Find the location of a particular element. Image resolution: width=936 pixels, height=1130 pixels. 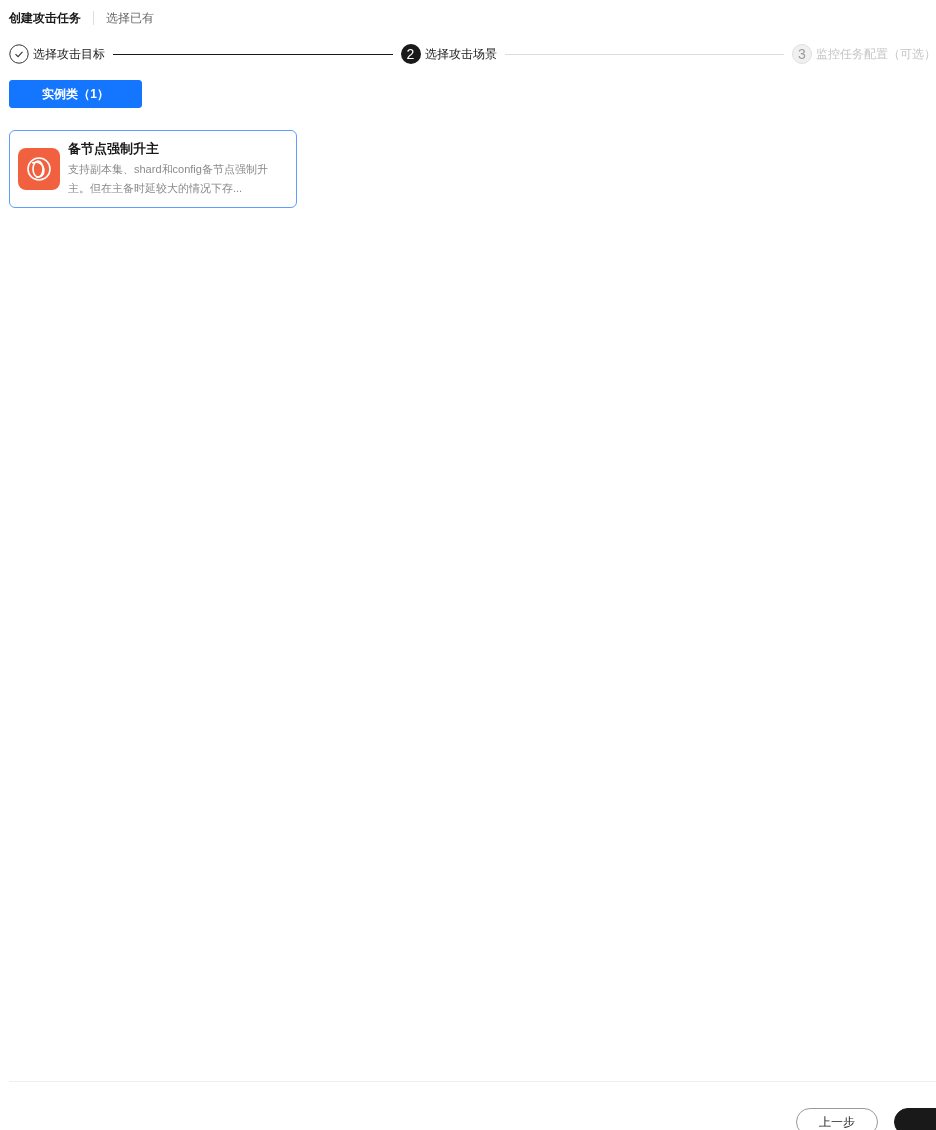

check-icon is located at coordinates (19, 54).